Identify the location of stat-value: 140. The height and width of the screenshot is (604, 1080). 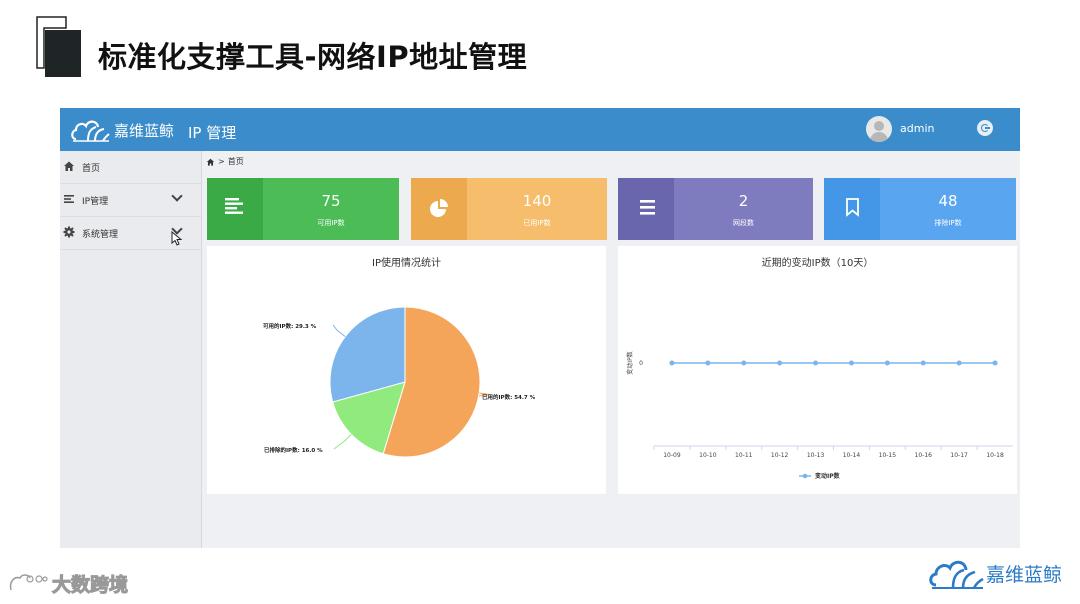
(537, 201).